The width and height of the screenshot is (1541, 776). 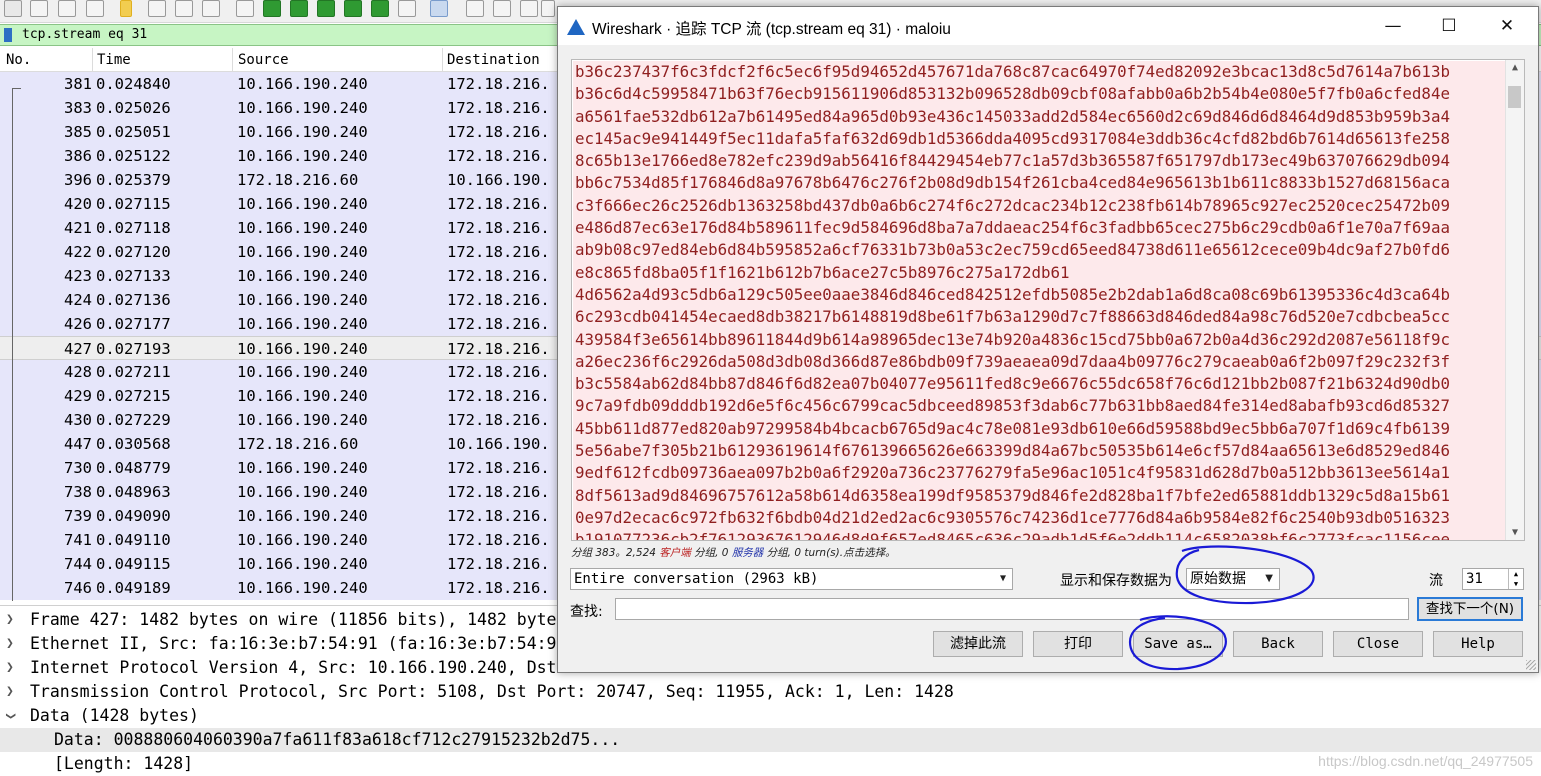 I want to click on tree-item-length: [Length: 1428], so click(x=770, y=764).